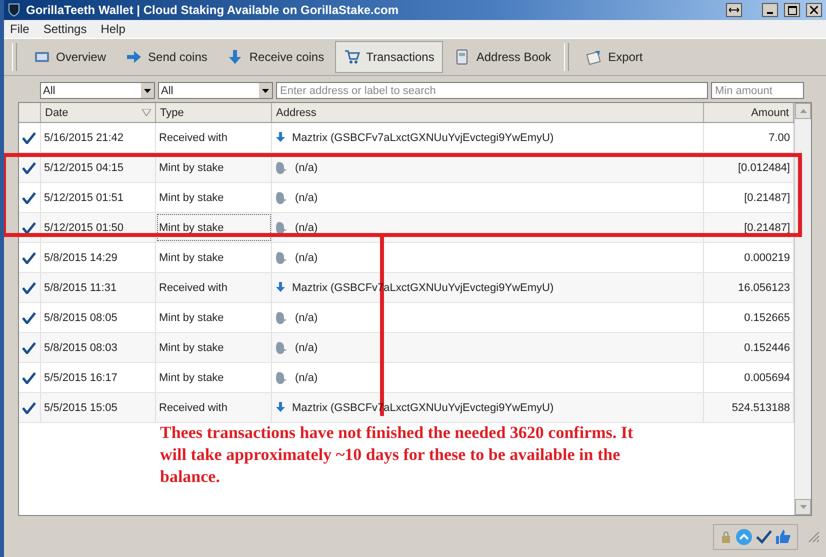 Image resolution: width=826 pixels, height=557 pixels. What do you see at coordinates (98, 407) in the screenshot?
I see `table-cell: 5/5/2015 15:05` at bounding box center [98, 407].